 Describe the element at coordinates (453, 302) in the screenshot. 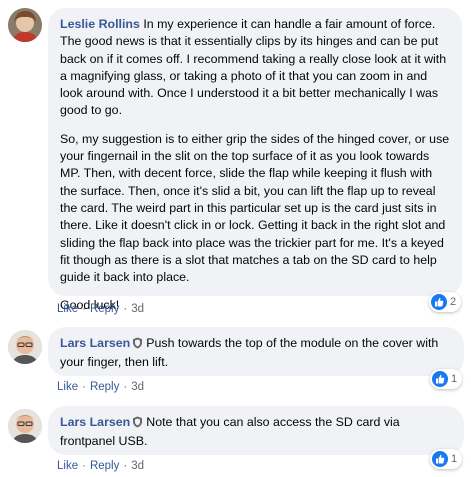

I see `reaction-count: 2` at that location.